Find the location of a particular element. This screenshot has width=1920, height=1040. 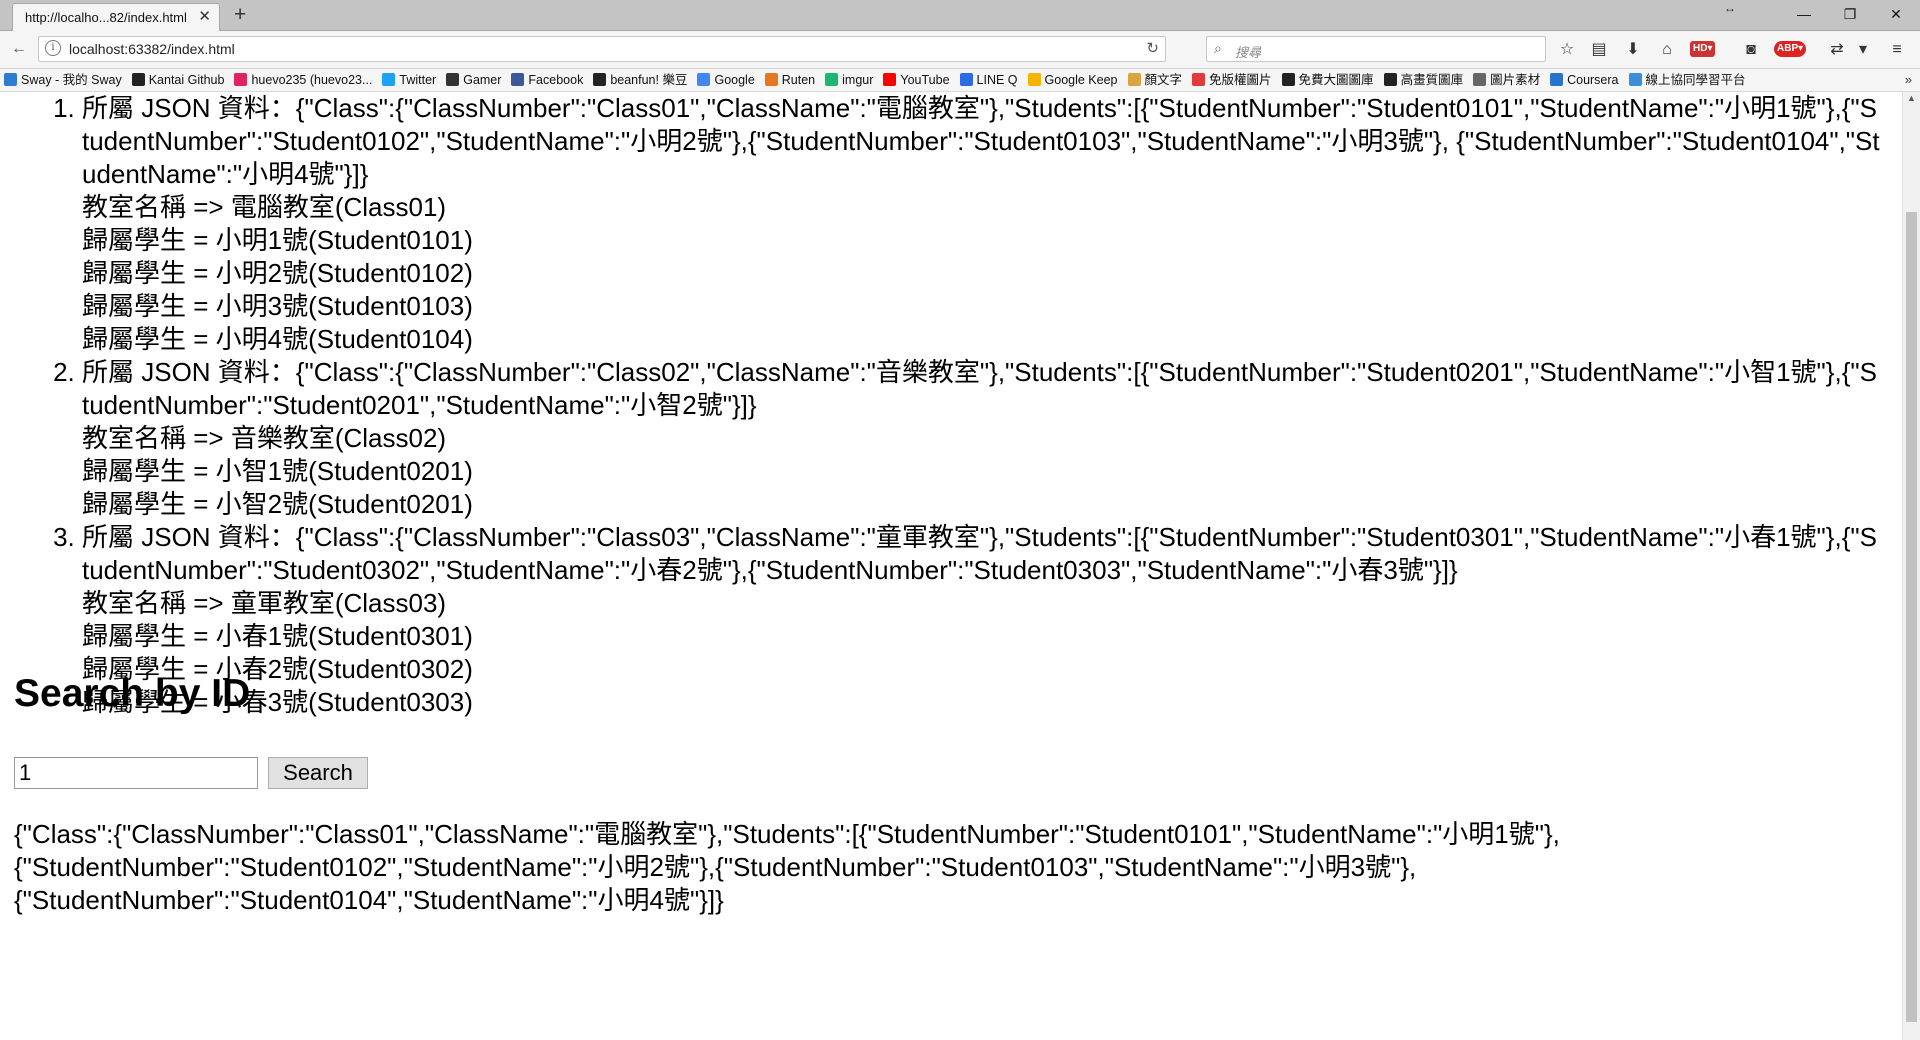

student-line: 歸屬學生 = 小智2號(Student0201) is located at coordinates (277, 504).